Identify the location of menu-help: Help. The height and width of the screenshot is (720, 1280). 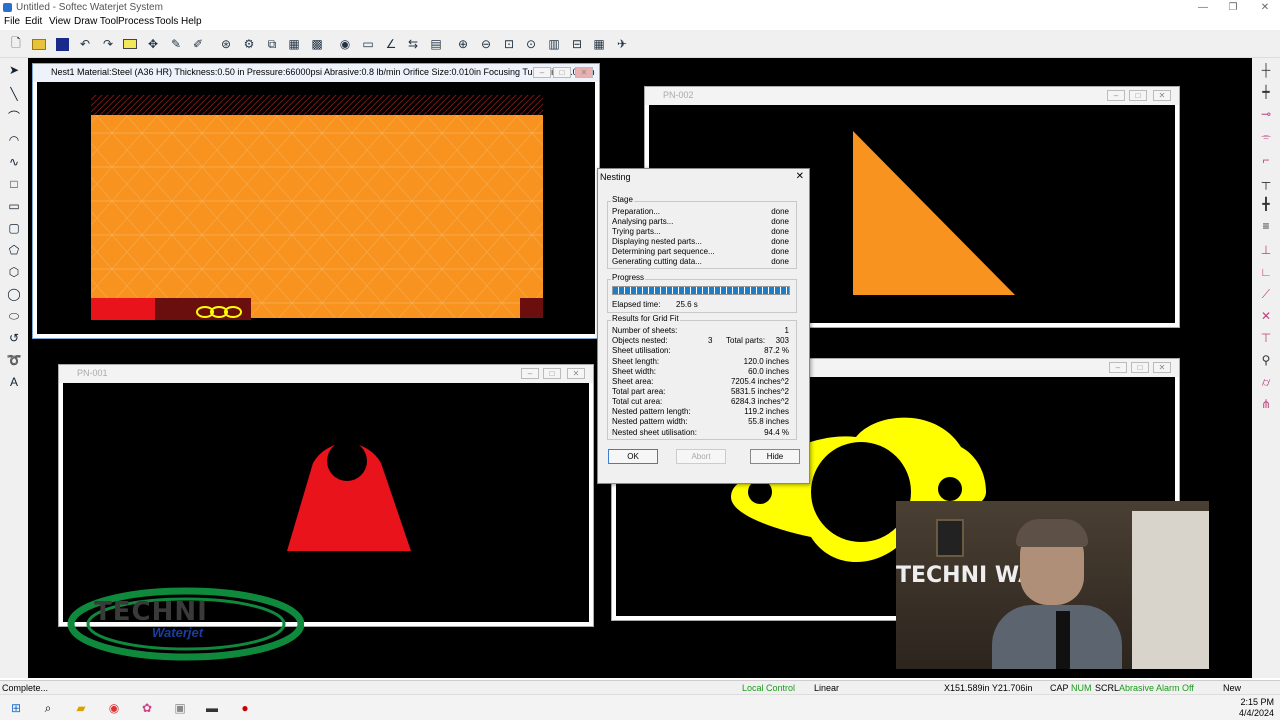
(191, 21).